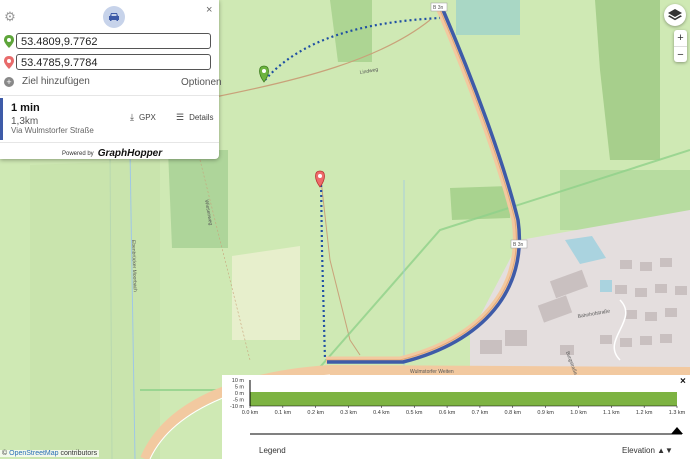  I want to click on powered-by: Powered by GraphHopper, so click(112, 153).